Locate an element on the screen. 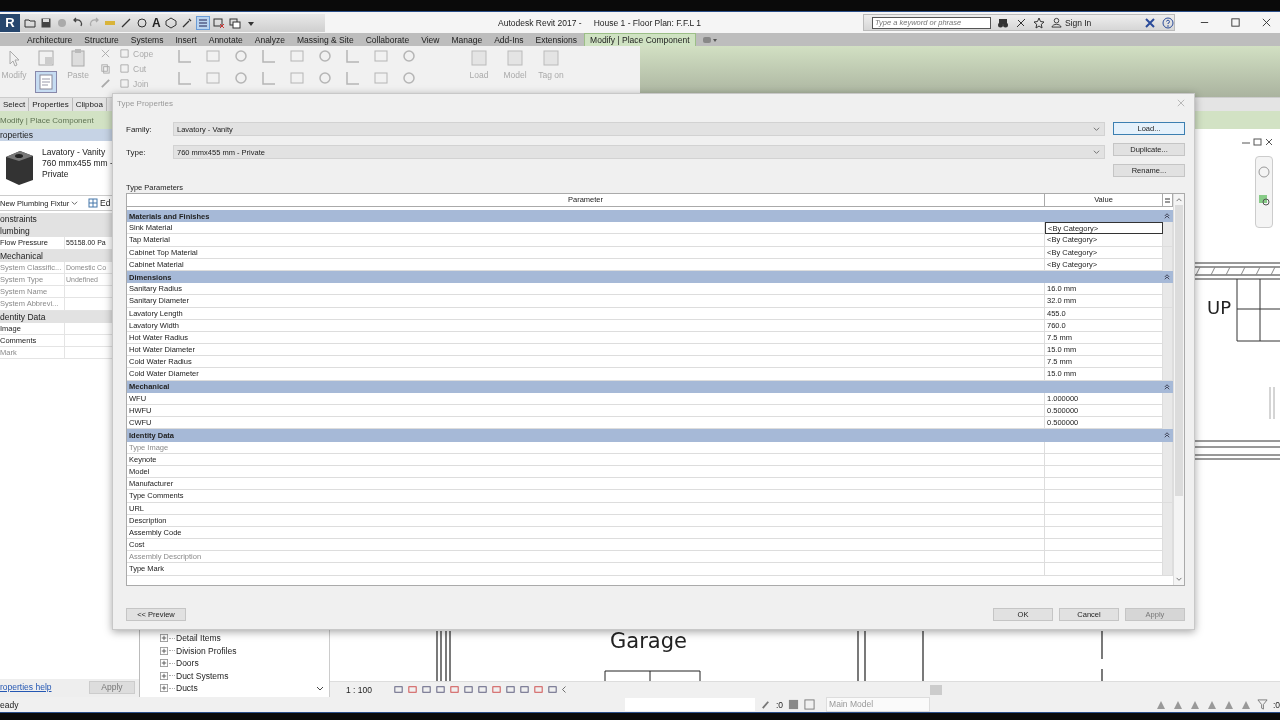  view-scale: 1 : 100 is located at coordinates (359, 689).